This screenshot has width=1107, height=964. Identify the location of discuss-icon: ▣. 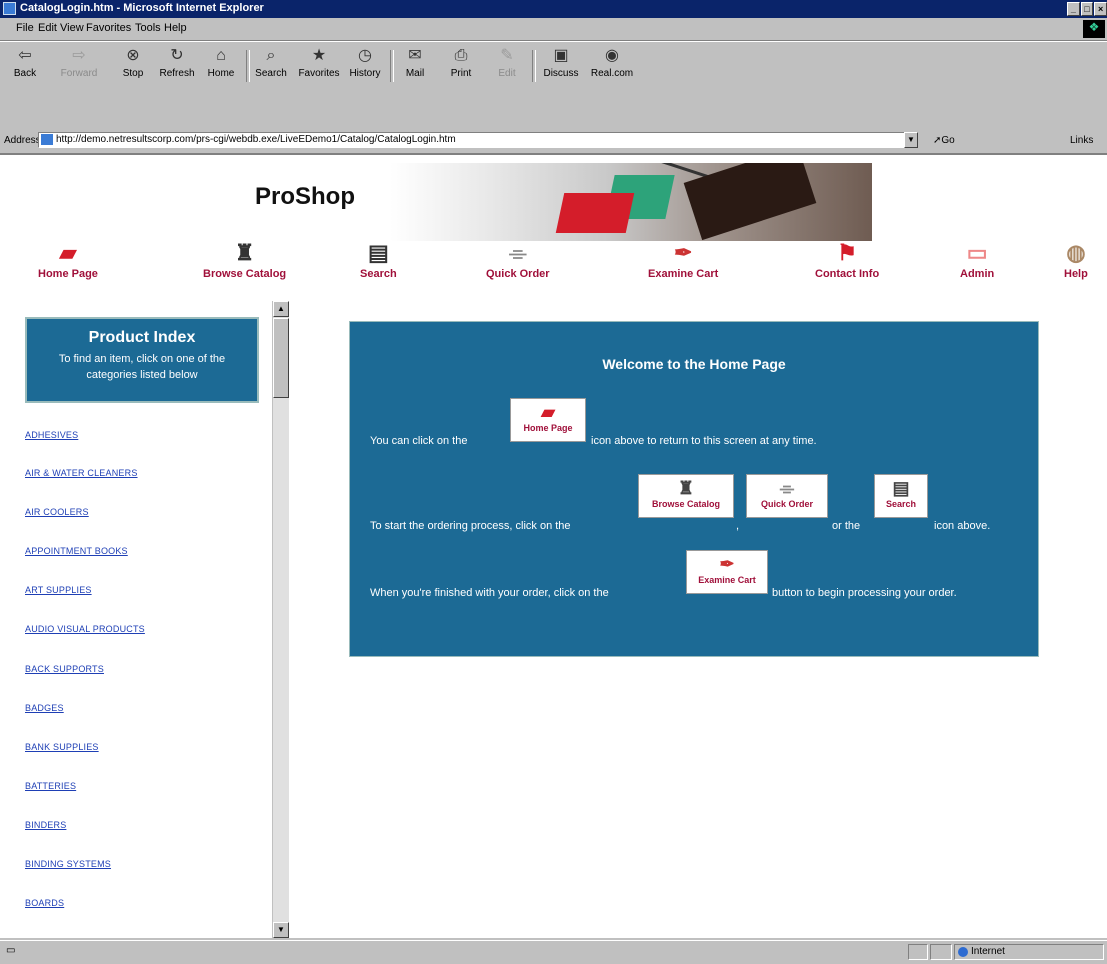
(561, 55).